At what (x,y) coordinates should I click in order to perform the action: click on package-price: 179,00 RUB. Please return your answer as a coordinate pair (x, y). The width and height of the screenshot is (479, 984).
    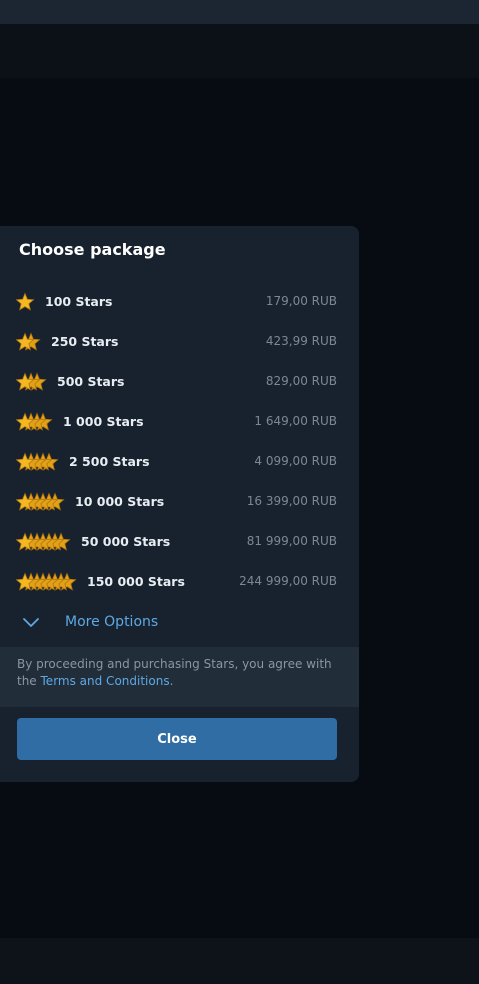
    Looking at the image, I should click on (301, 301).